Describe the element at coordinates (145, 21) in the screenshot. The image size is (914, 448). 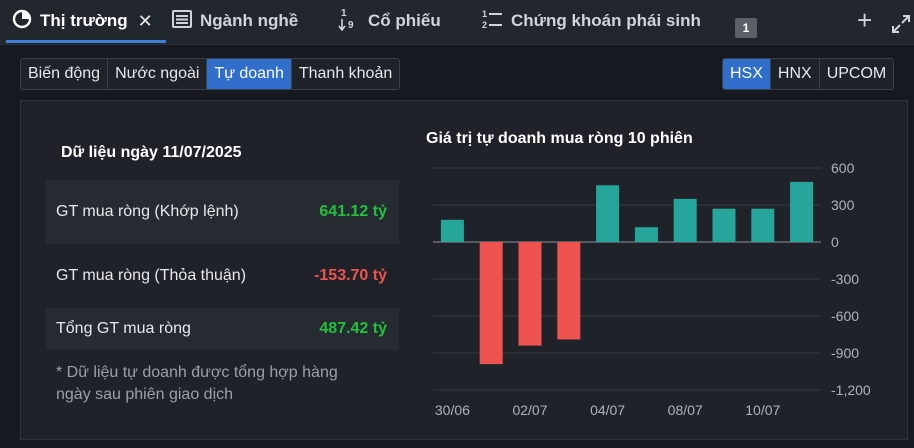
I see `close-icon: ✕` at that location.